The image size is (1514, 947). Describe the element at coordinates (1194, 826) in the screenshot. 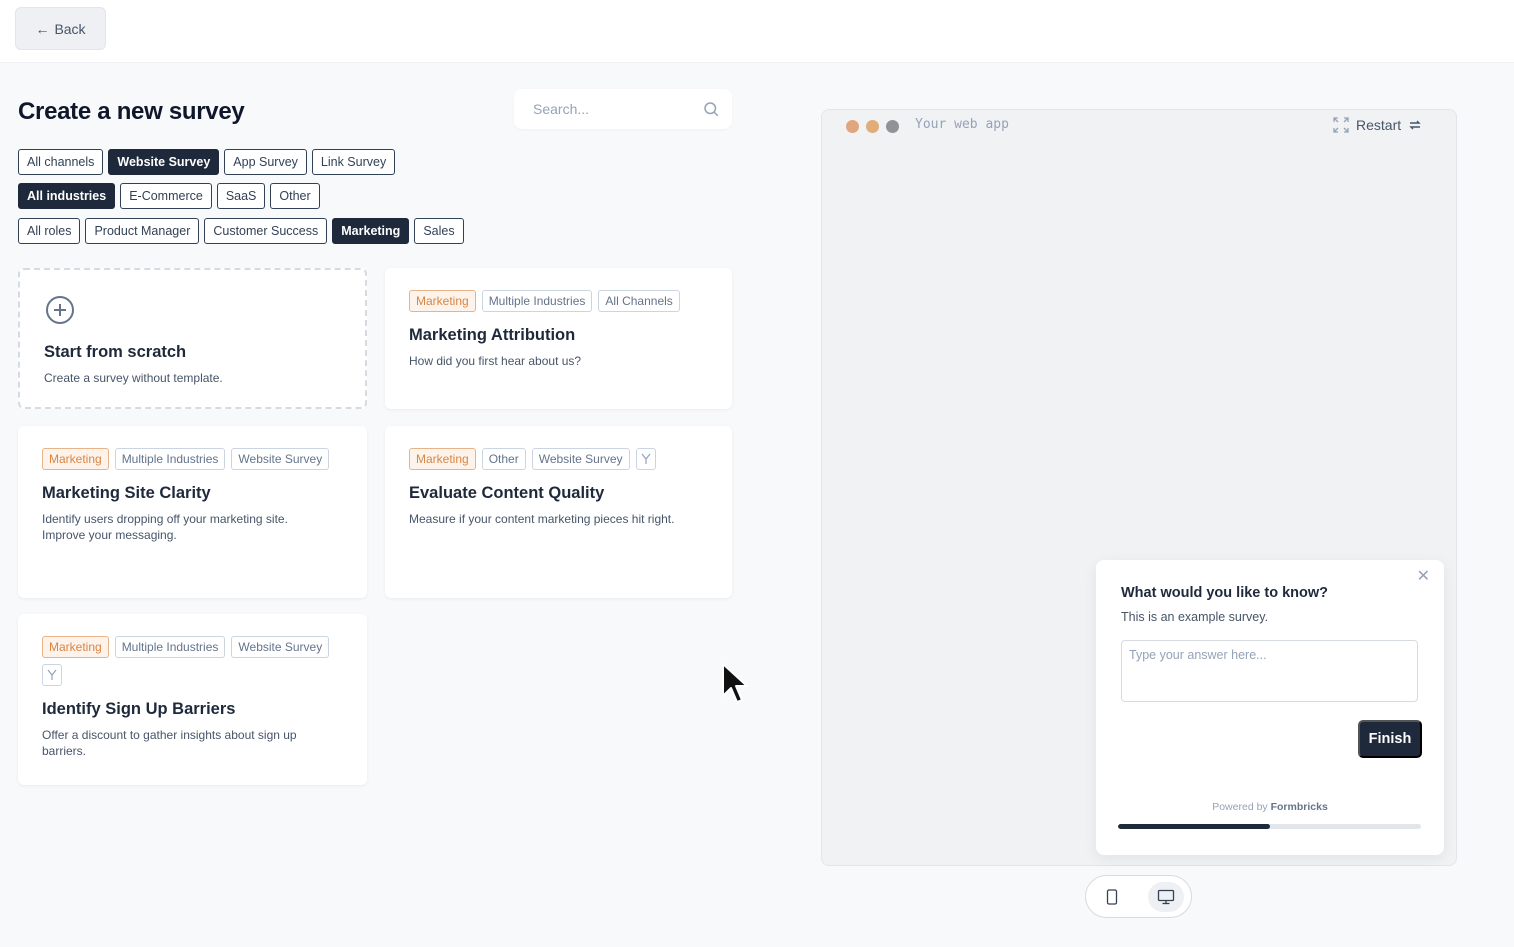

I see `progress-fill` at that location.